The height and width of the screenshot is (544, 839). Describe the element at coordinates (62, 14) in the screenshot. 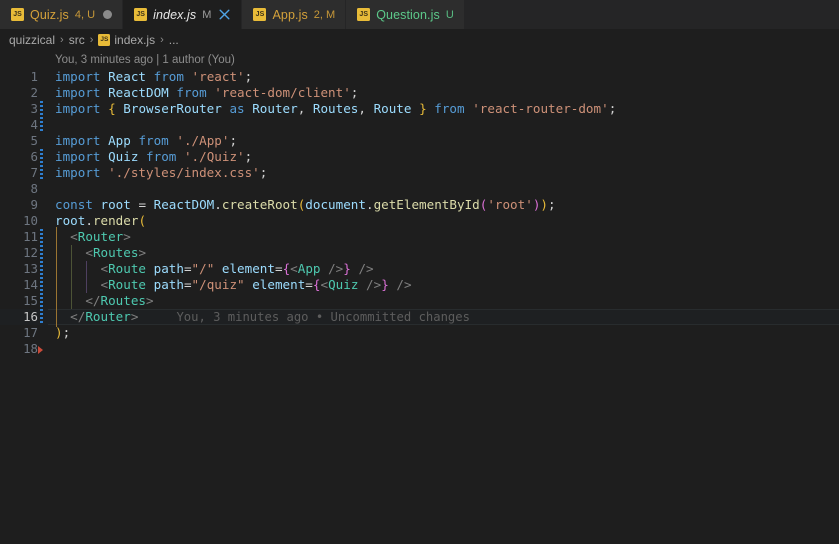

I see `editor-tab-quiz-js: JS Quiz.js 4, U` at that location.